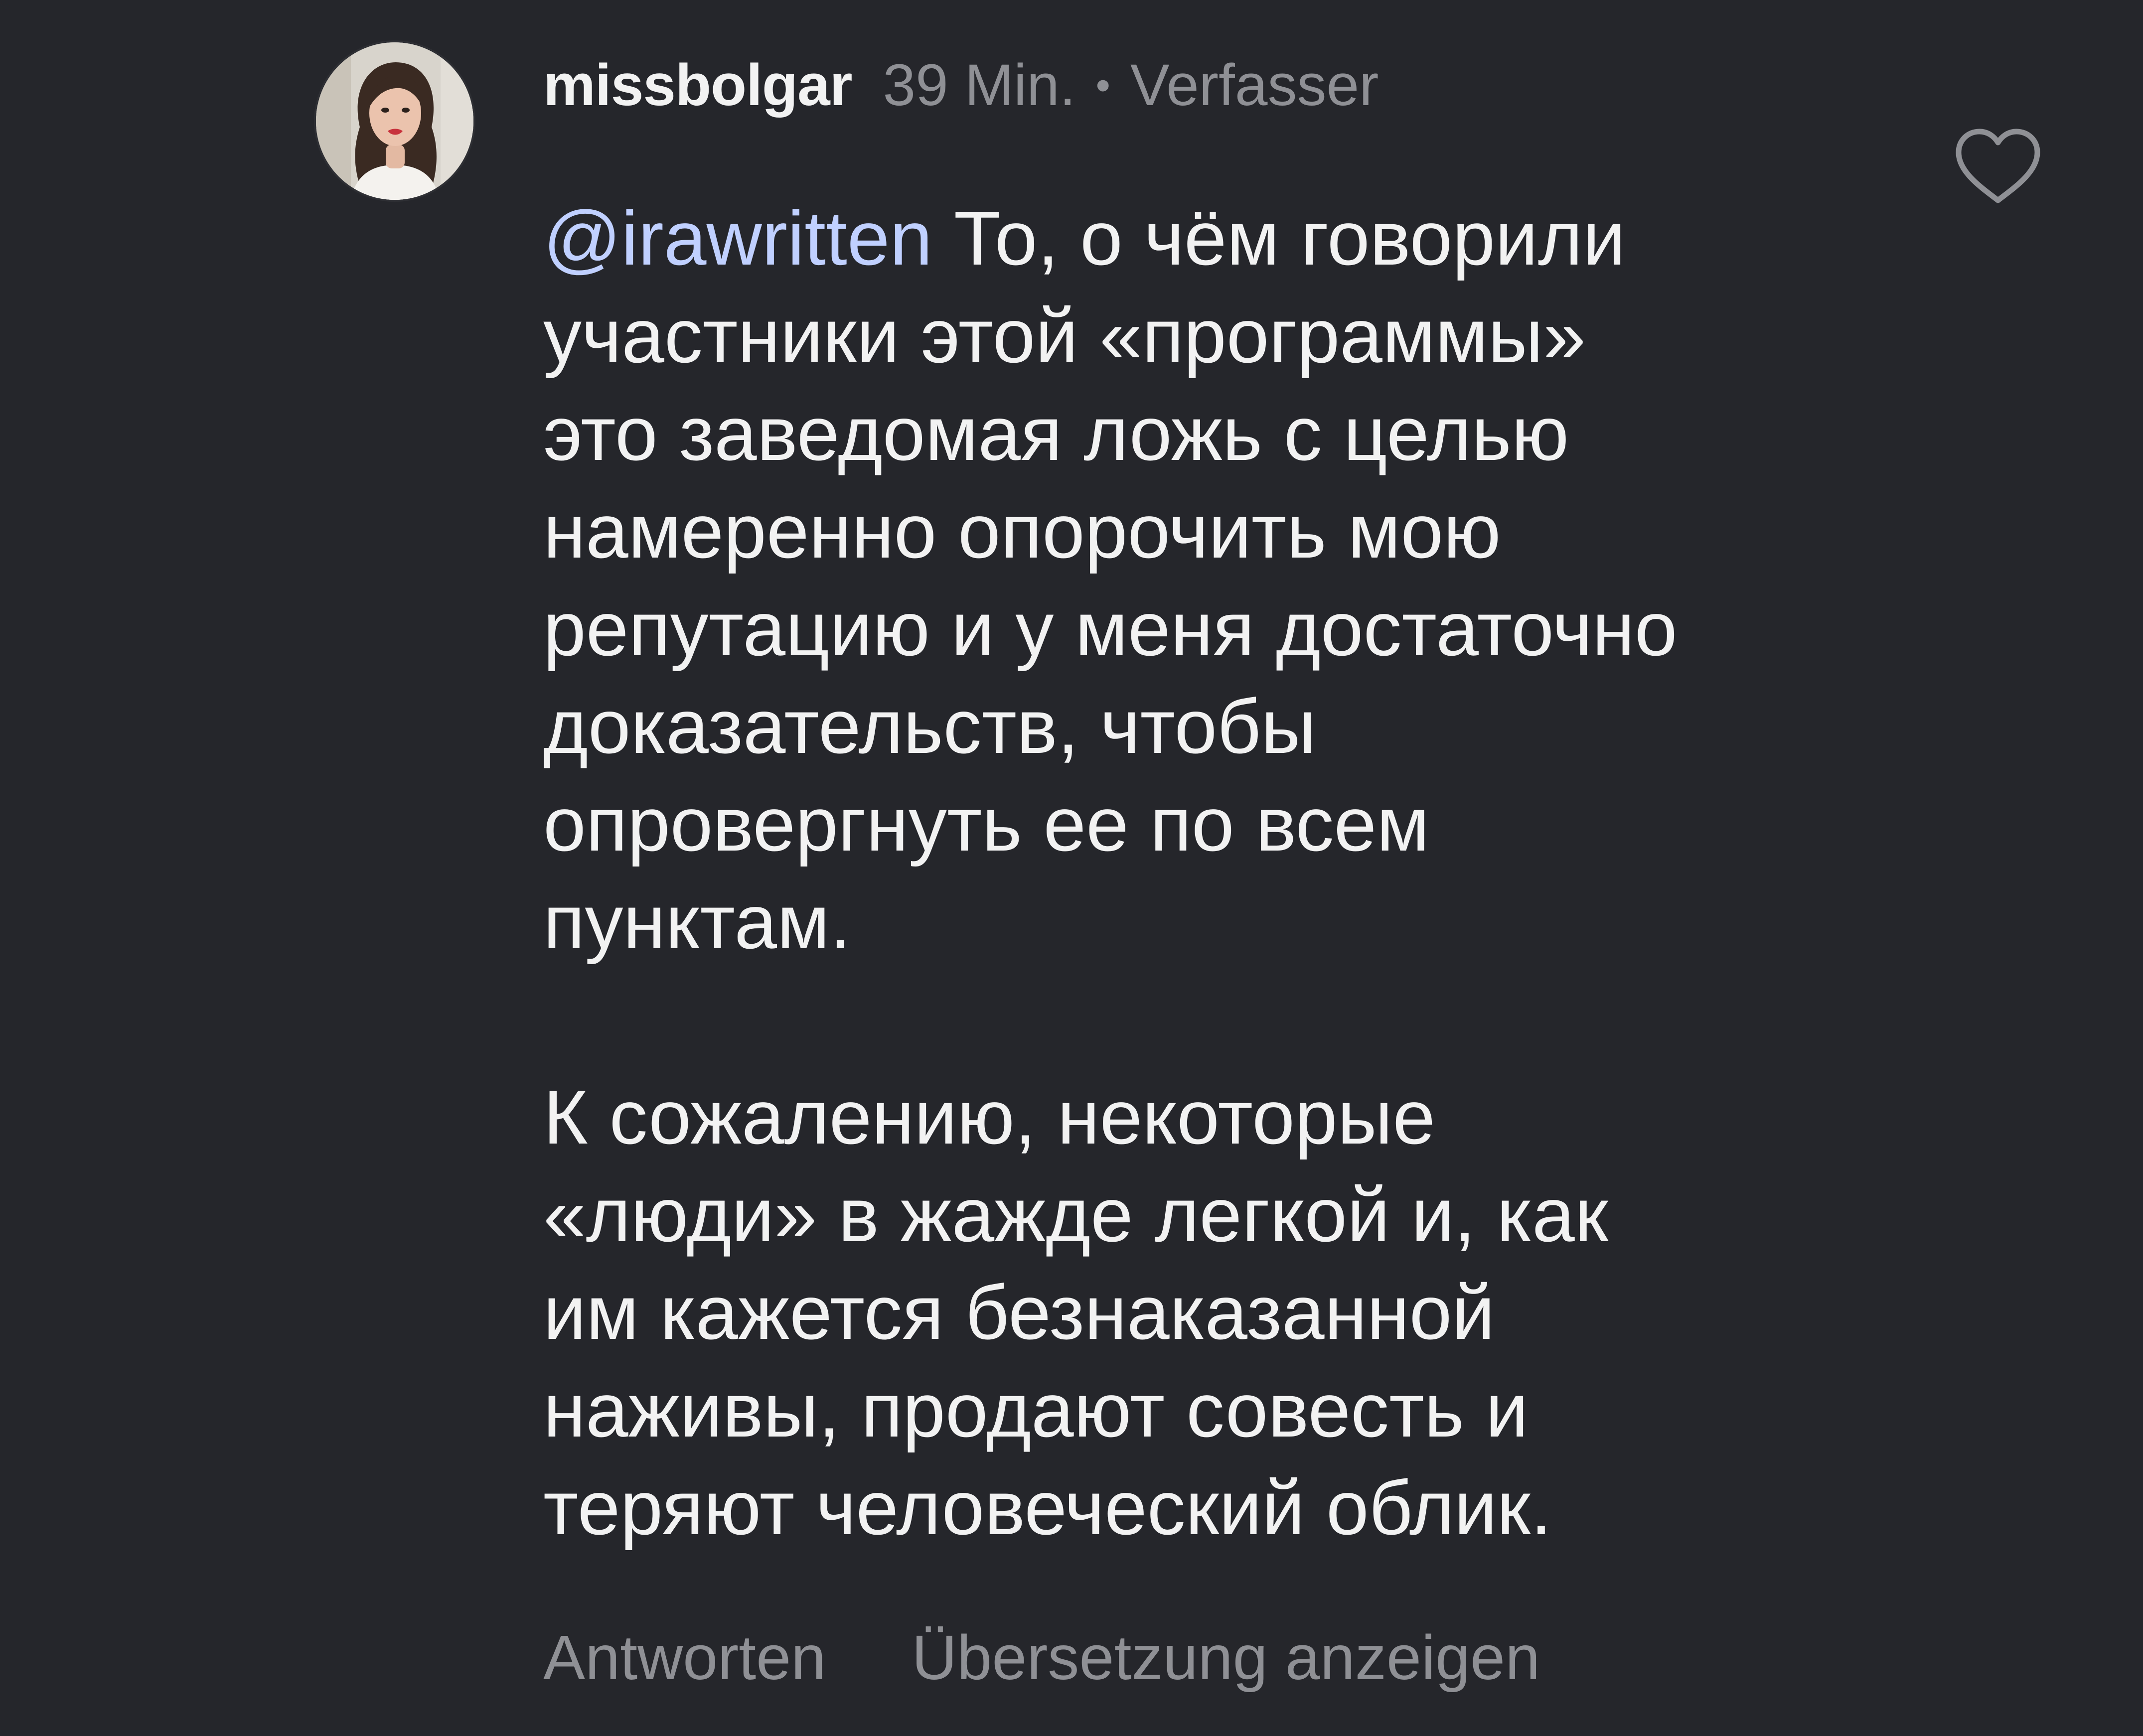 This screenshot has width=2143, height=1736. Describe the element at coordinates (1064, 336) in the screenshot. I see `comment-line: участники этой «программы»` at that location.